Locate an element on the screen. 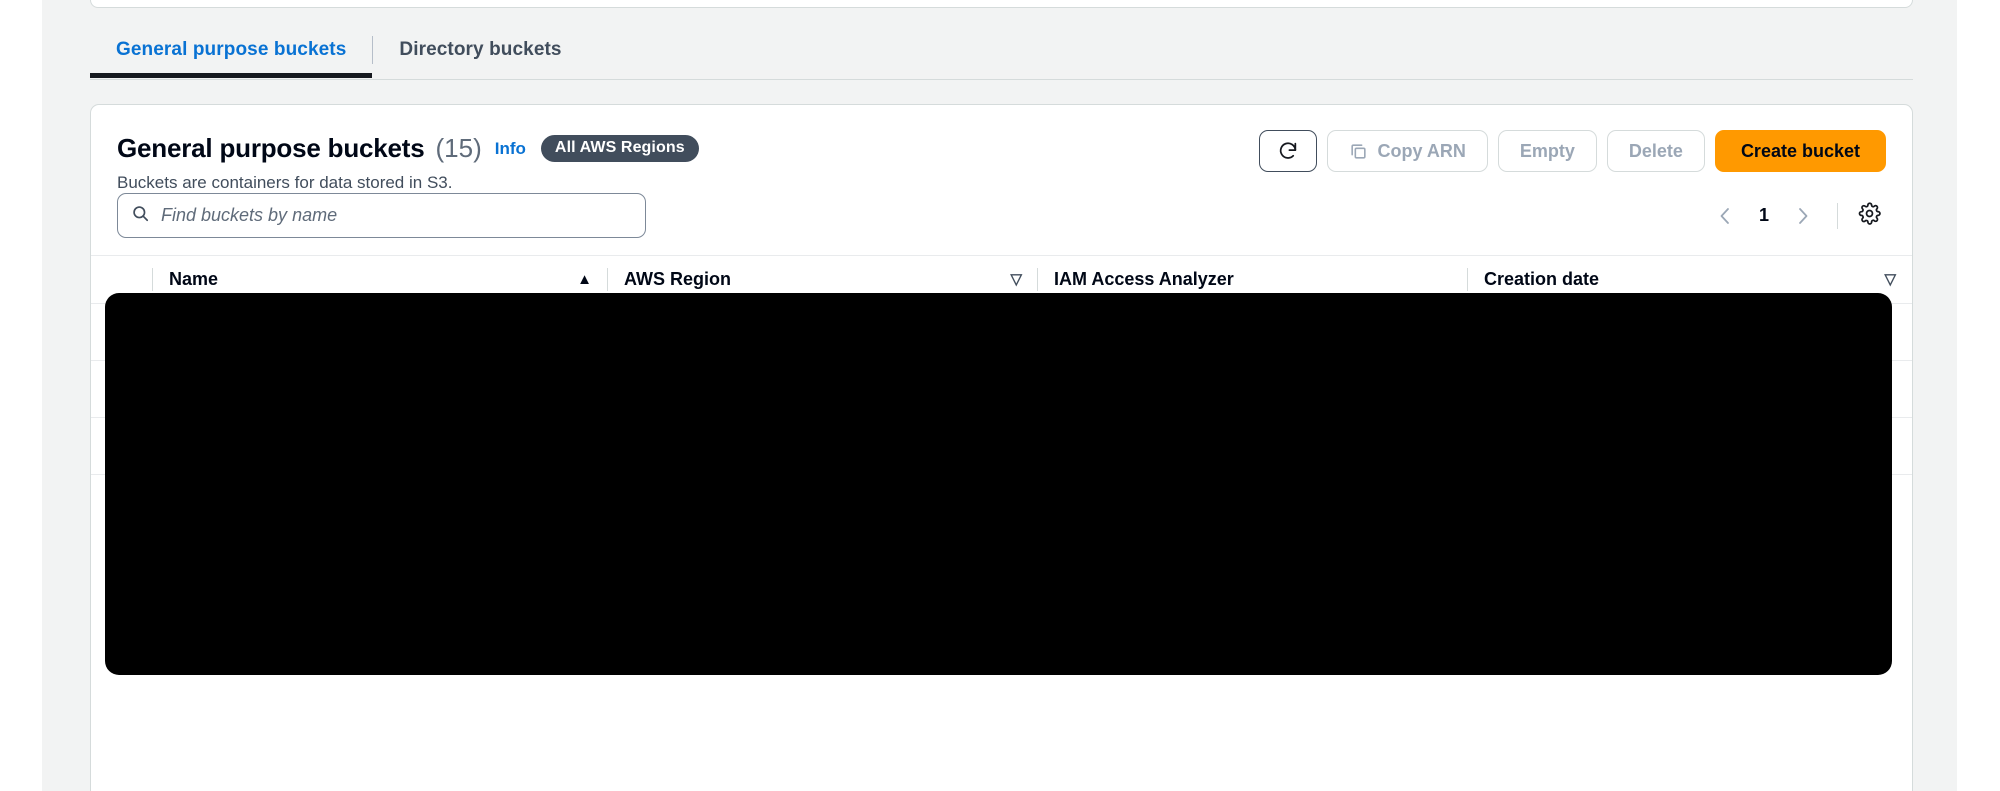 Image resolution: width=2000 pixels, height=791 pixels. create-bucket-button: Create bucket is located at coordinates (1800, 151).